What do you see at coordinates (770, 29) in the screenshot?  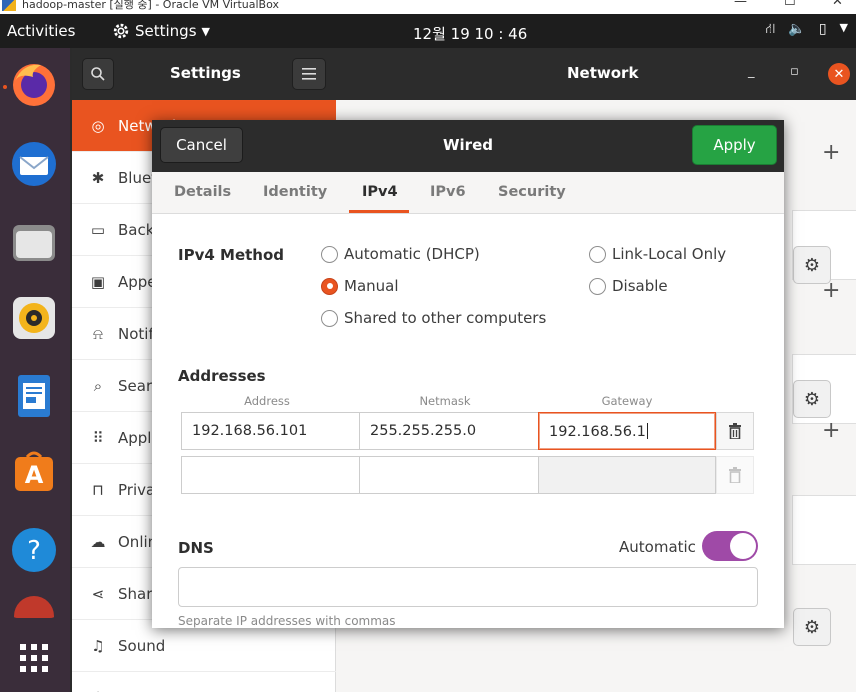 I see `network-icon: ⛙` at bounding box center [770, 29].